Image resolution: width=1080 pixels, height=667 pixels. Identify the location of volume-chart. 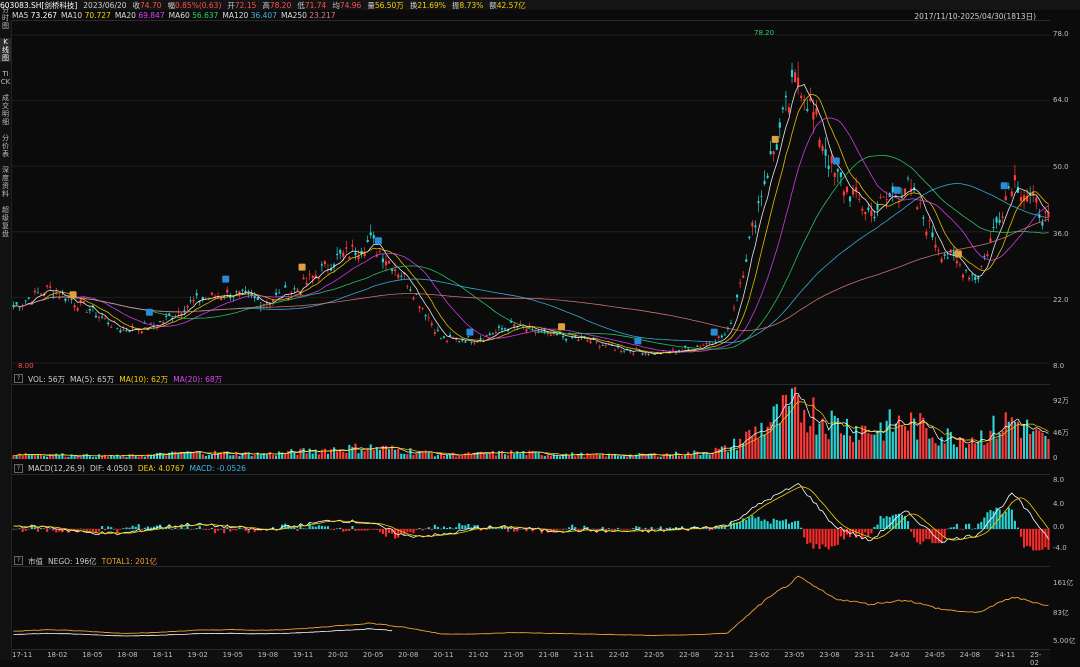
(531, 424).